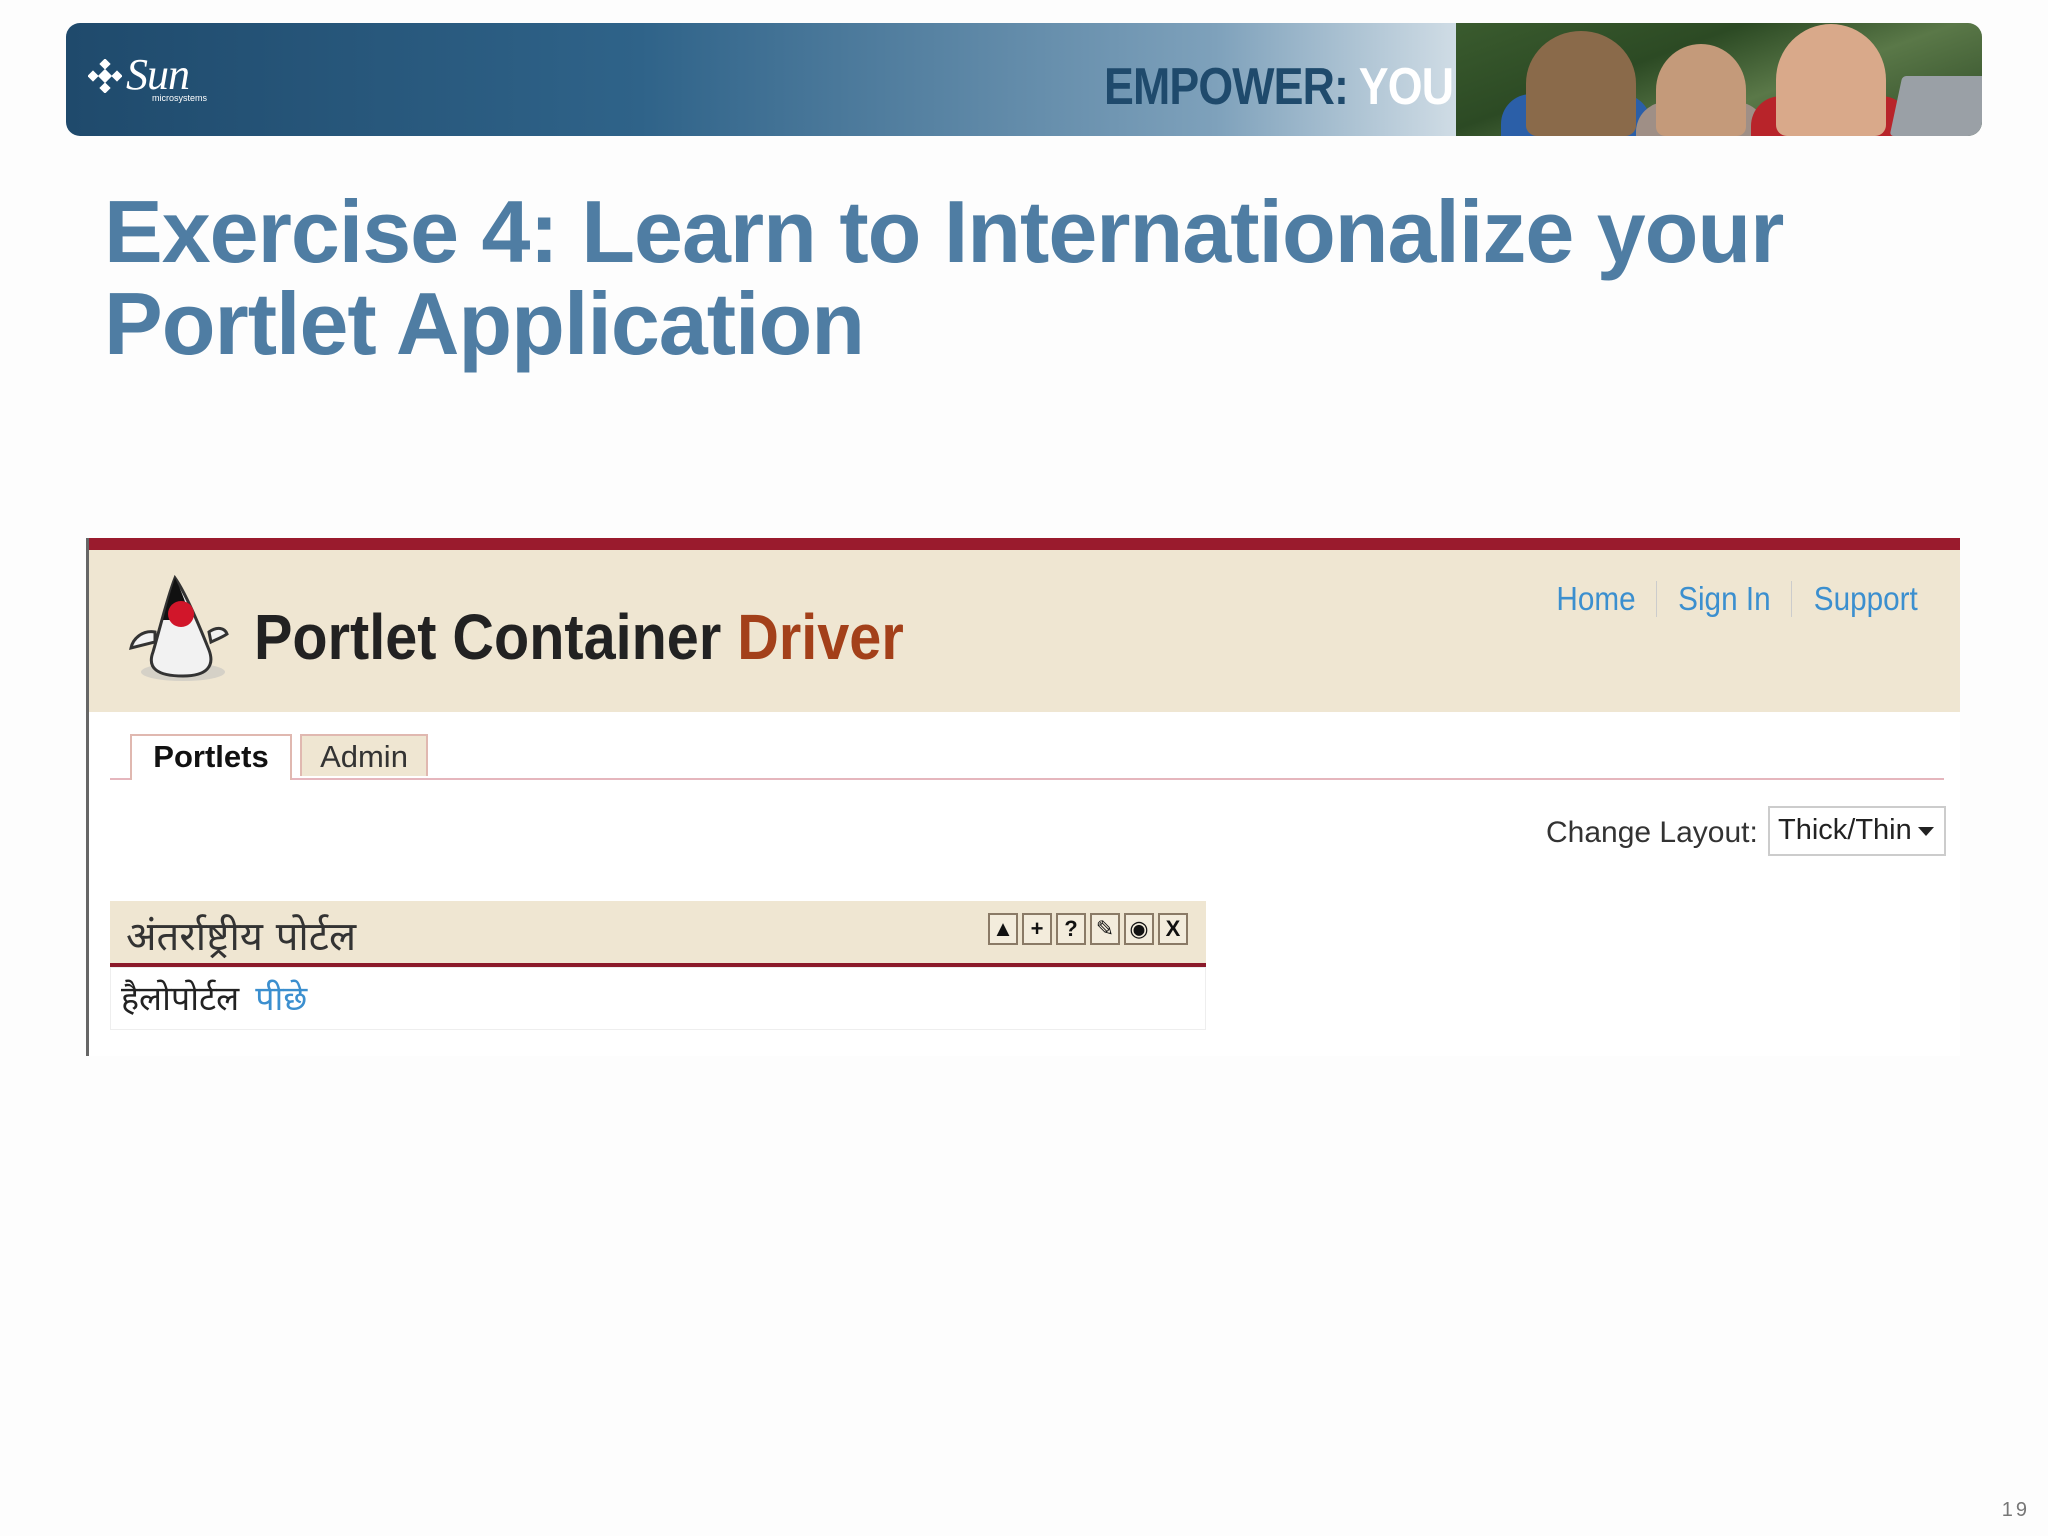 The height and width of the screenshot is (1536, 2048). I want to click on banner-photo, so click(1719, 79).